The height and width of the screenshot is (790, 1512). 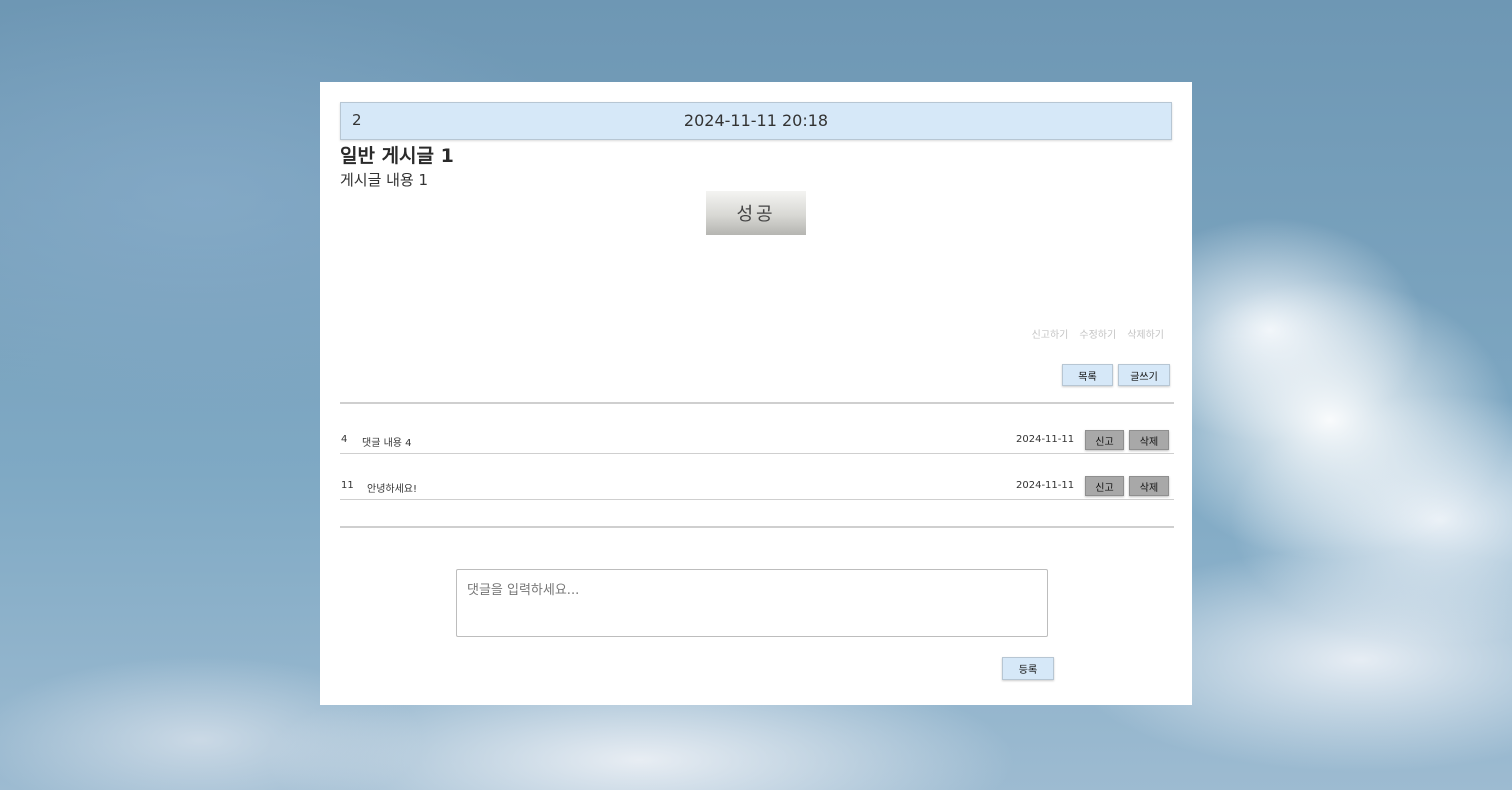 What do you see at coordinates (347, 485) in the screenshot?
I see `comment-id: 11` at bounding box center [347, 485].